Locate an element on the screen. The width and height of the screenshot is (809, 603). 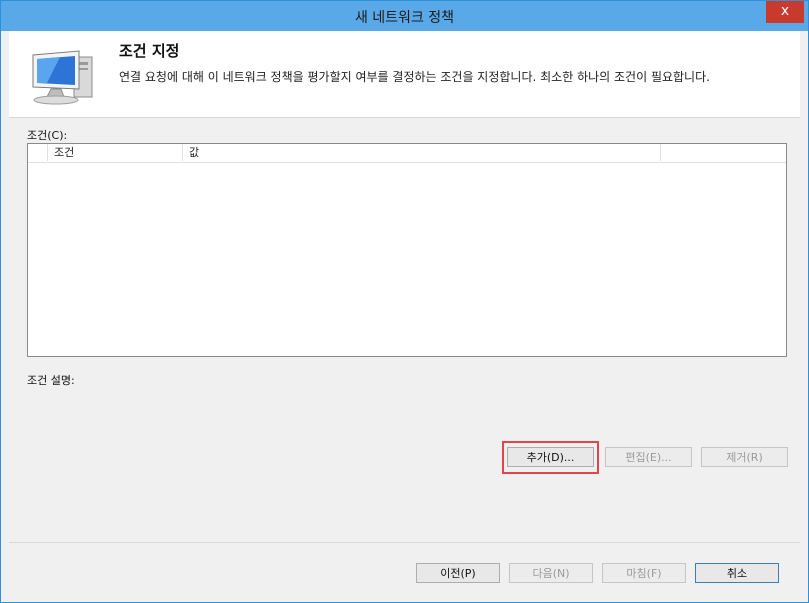
title-bar: 새 네트워크 정책 x is located at coordinates (404, 16).